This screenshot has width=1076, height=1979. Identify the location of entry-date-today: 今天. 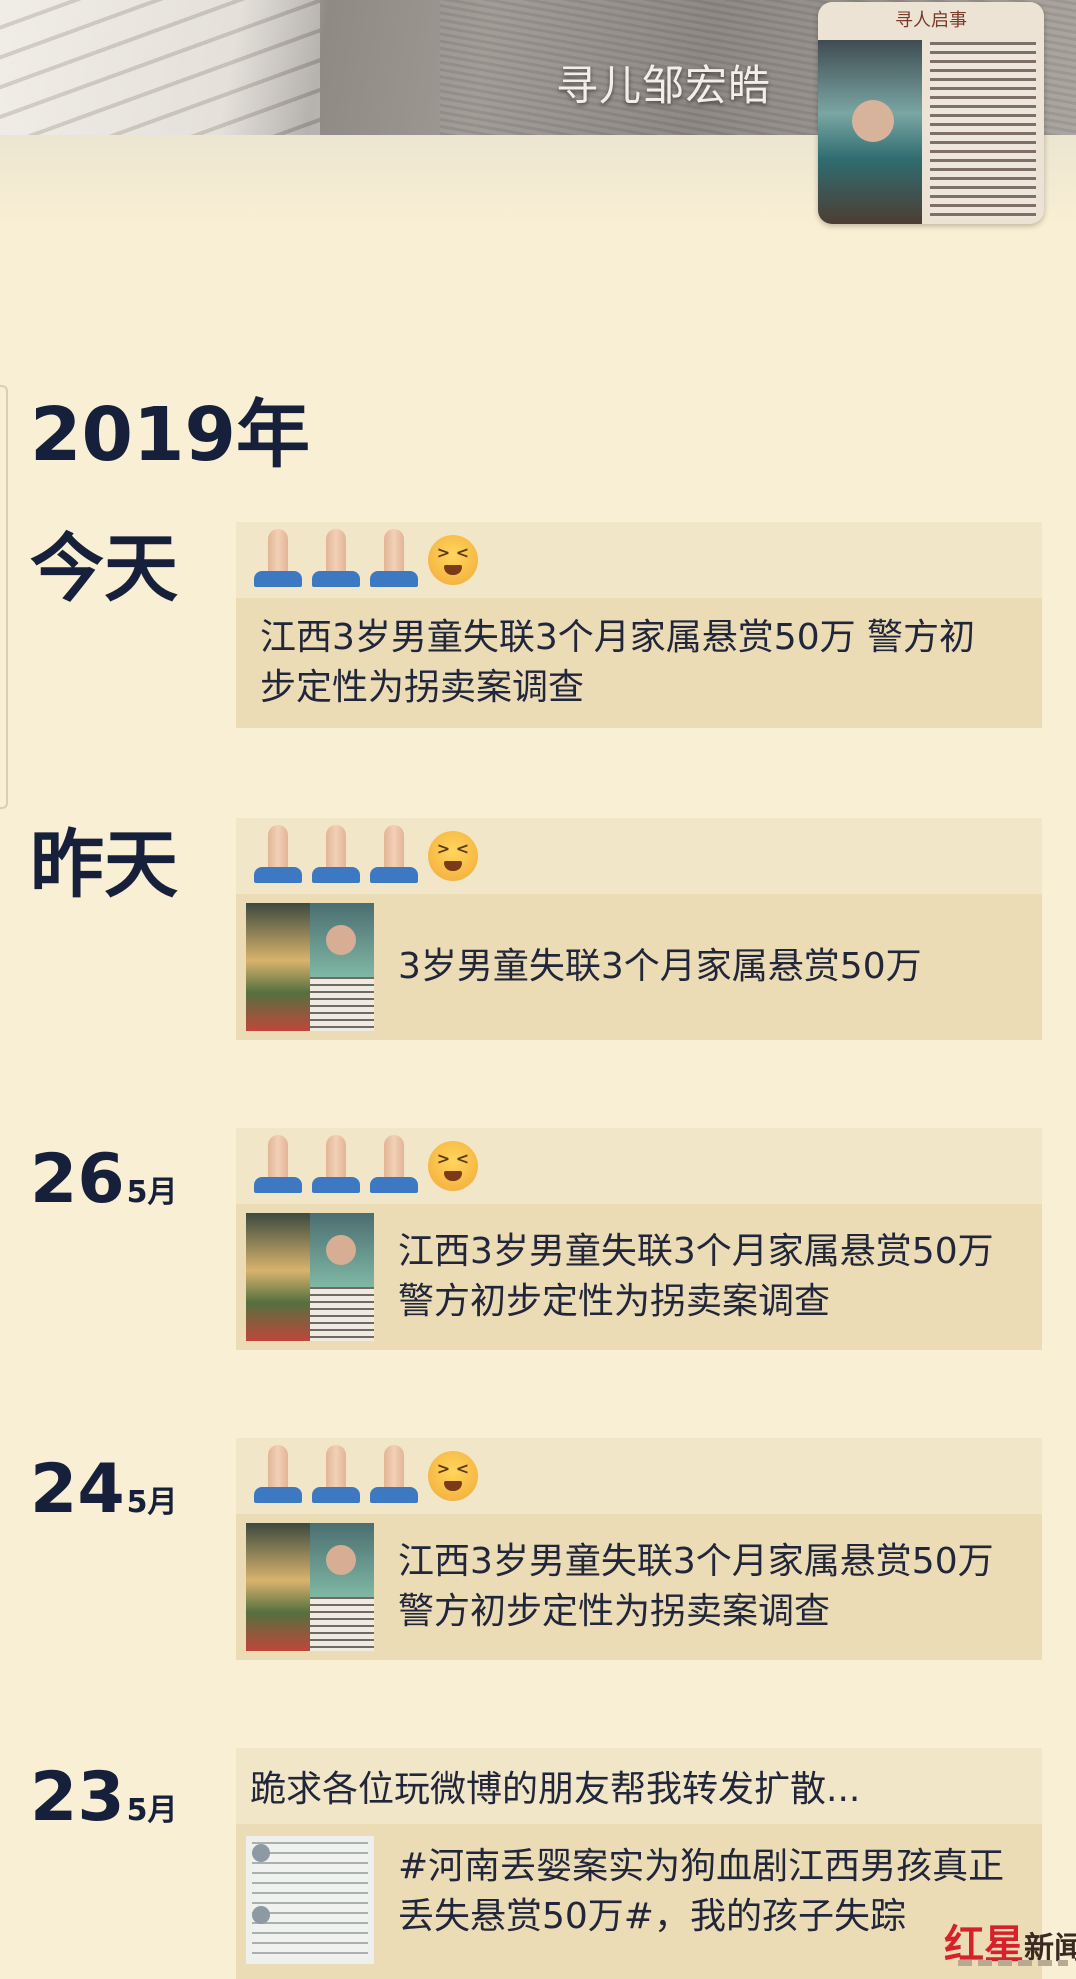
(104, 569).